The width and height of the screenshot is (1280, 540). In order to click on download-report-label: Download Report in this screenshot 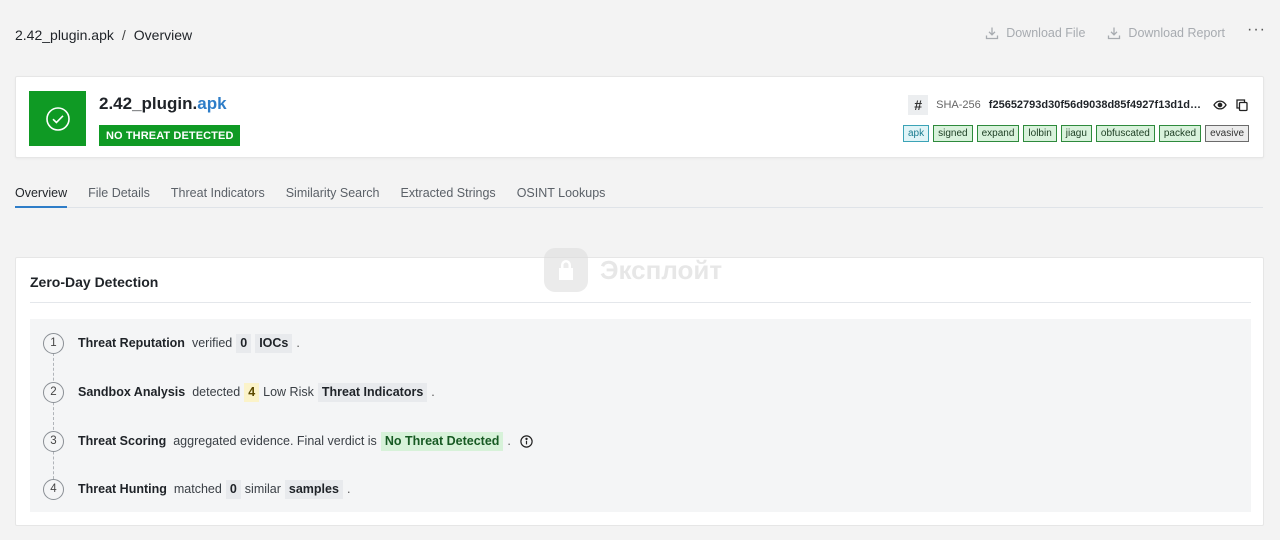, I will do `click(1177, 33)`.